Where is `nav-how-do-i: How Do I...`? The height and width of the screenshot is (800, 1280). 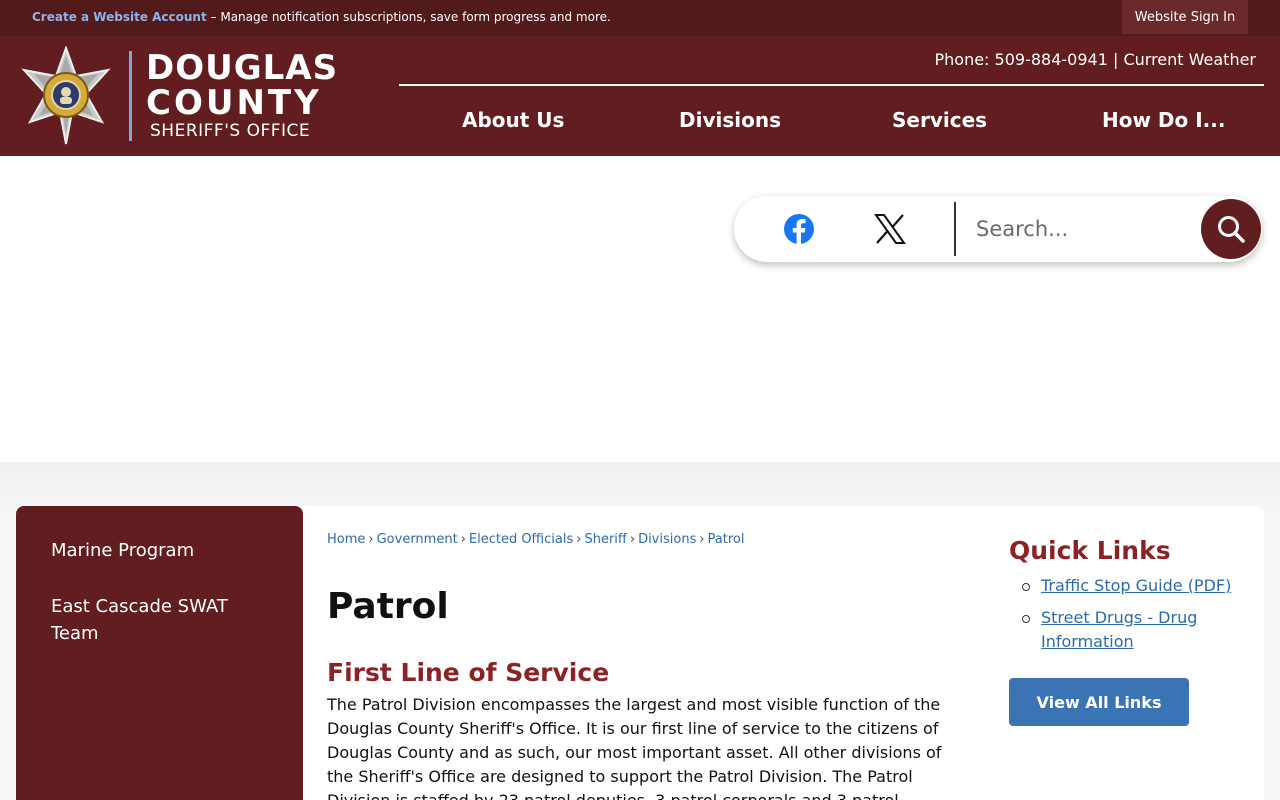
nav-how-do-i: How Do I... is located at coordinates (1163, 120).